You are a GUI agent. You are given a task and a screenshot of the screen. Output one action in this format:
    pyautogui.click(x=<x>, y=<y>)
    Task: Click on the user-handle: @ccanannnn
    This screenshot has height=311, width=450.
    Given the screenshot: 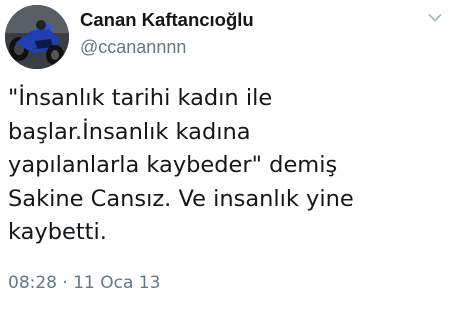 What is the action you would take?
    pyautogui.click(x=133, y=47)
    